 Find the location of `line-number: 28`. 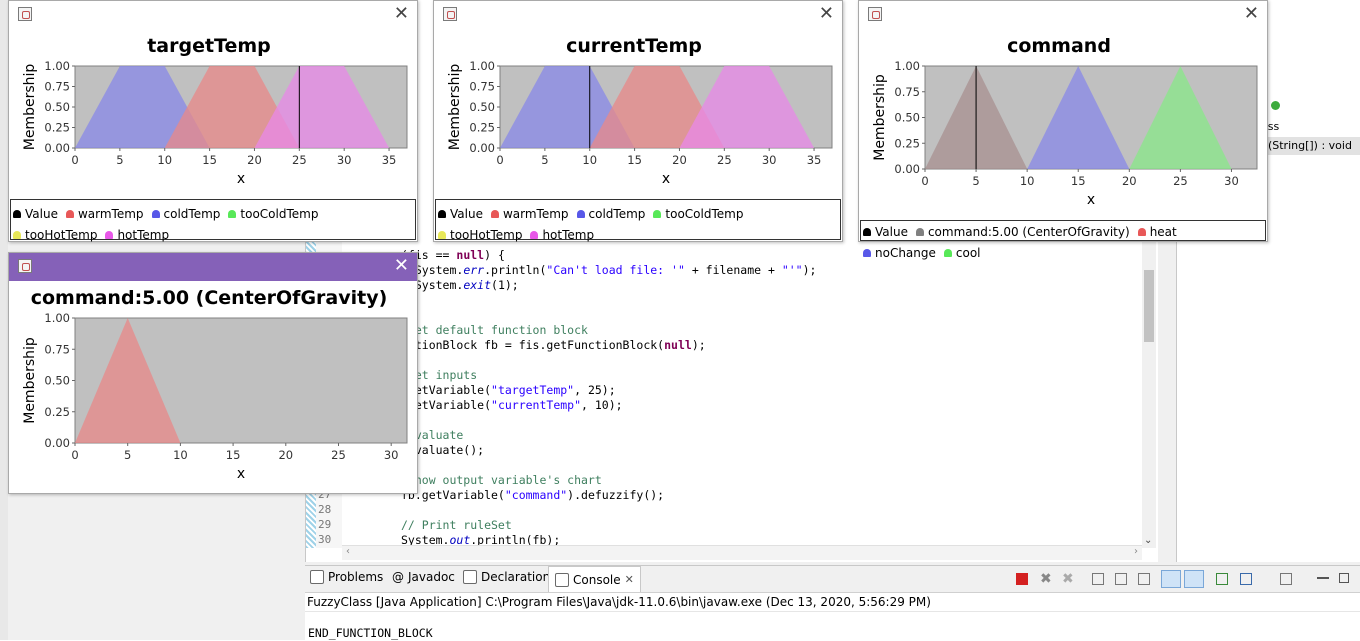

line-number: 28 is located at coordinates (325, 509).